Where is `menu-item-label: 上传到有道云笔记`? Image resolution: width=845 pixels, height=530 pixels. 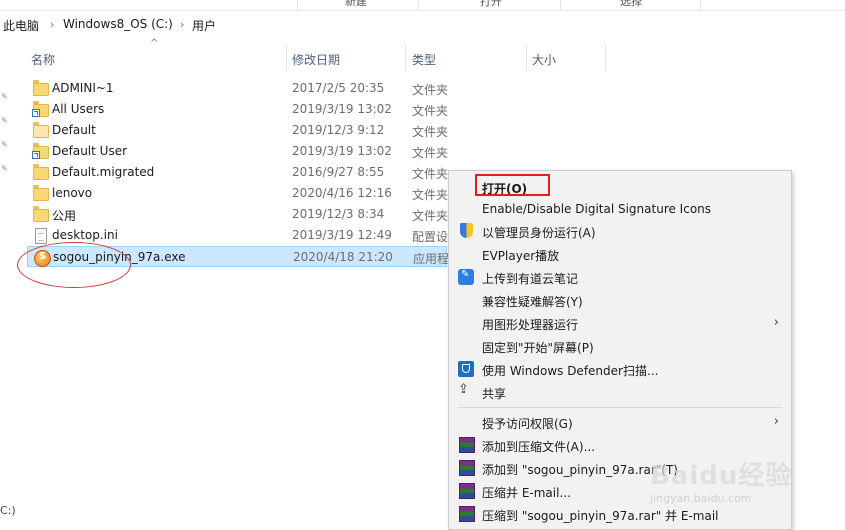
menu-item-label: 上传到有道云笔记 is located at coordinates (530, 279).